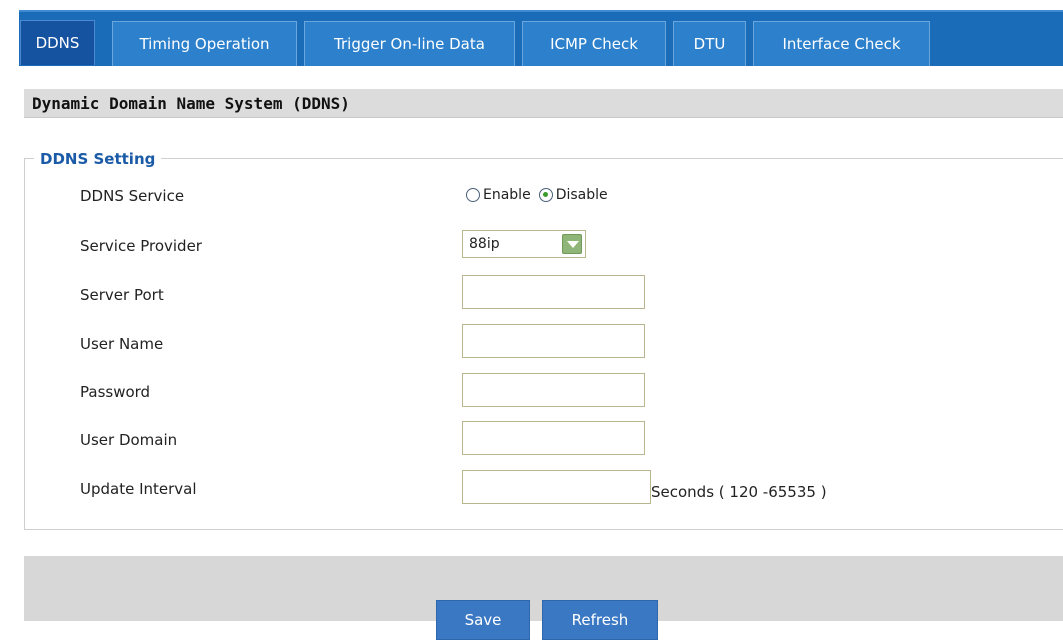 Image resolution: width=1063 pixels, height=640 pixels. Describe the element at coordinates (543, 103) in the screenshot. I see `page-title: Dynamic Domain Name System (DDNS)` at that location.